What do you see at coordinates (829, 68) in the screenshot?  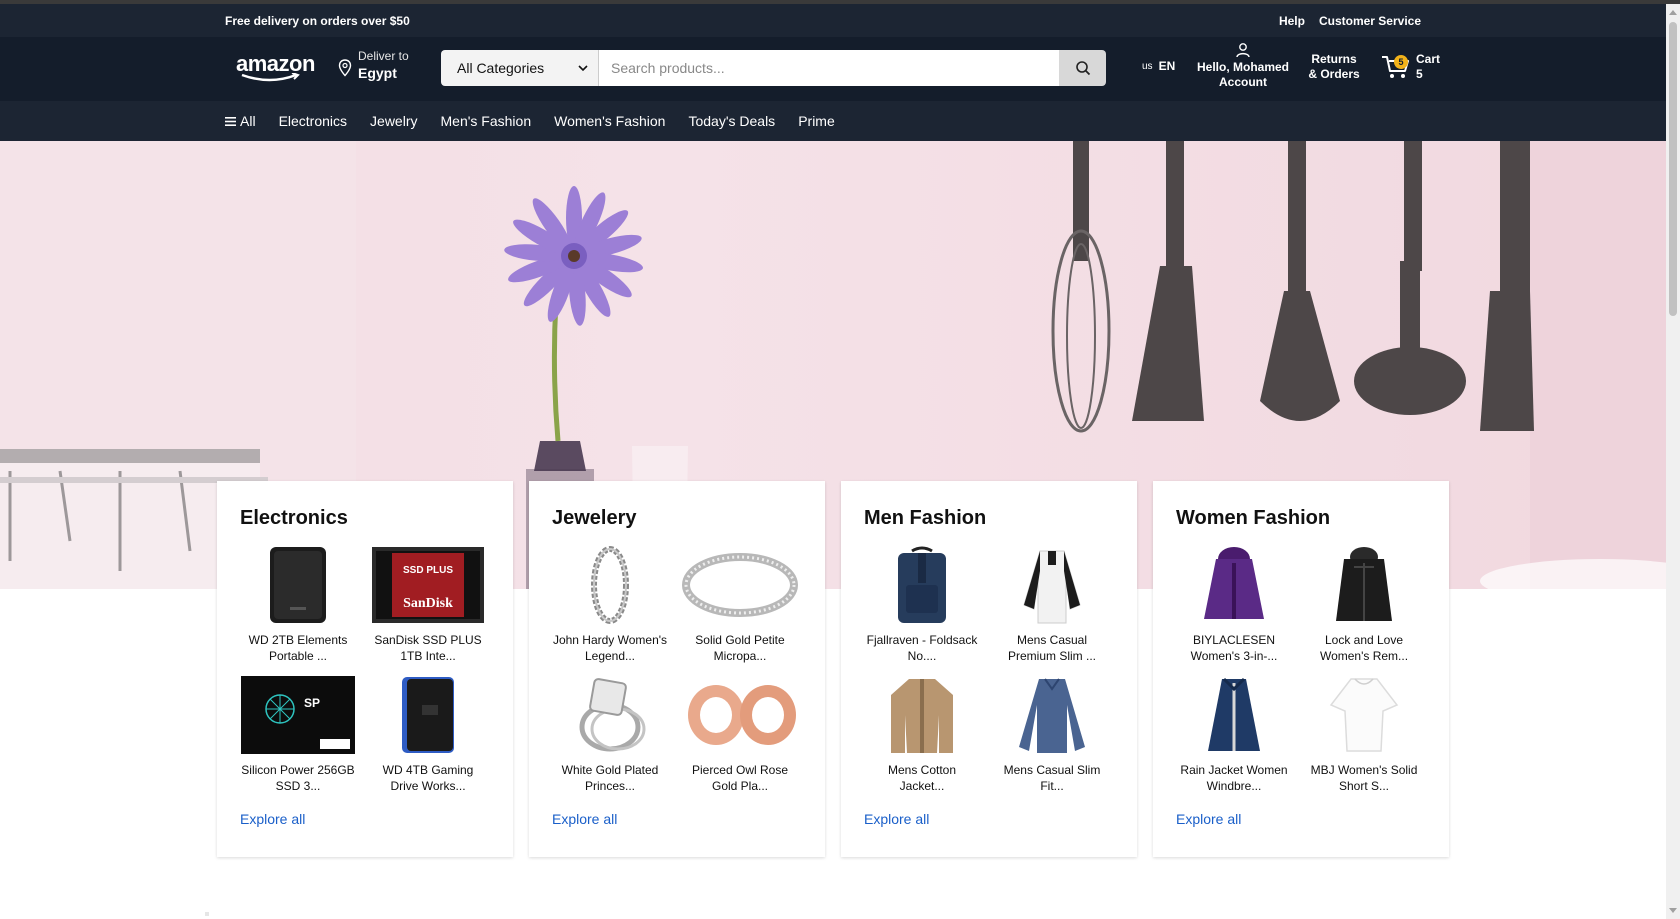 I see `search-input` at bounding box center [829, 68].